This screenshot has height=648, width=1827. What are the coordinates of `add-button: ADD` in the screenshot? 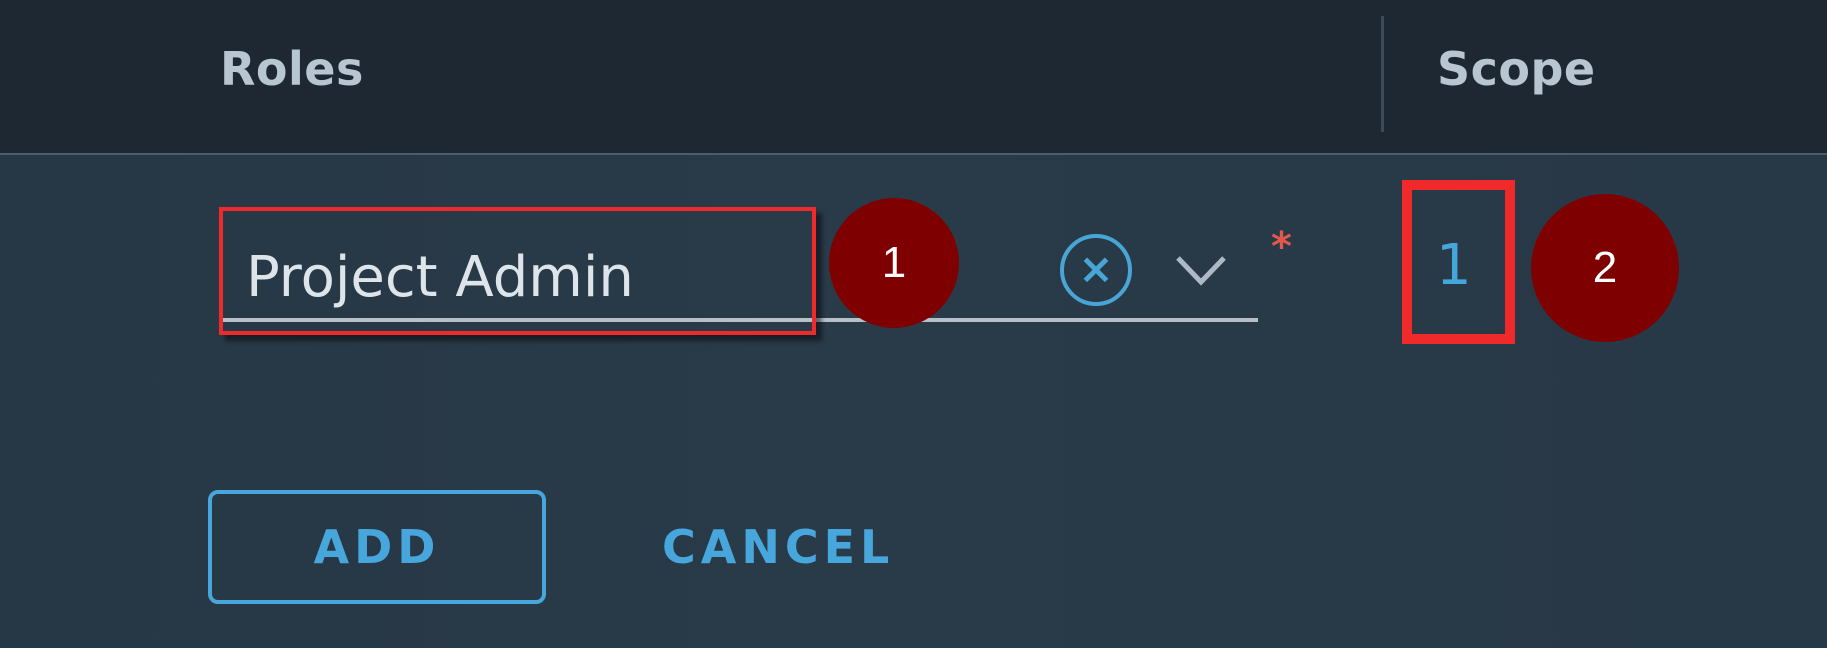 It's located at (377, 547).